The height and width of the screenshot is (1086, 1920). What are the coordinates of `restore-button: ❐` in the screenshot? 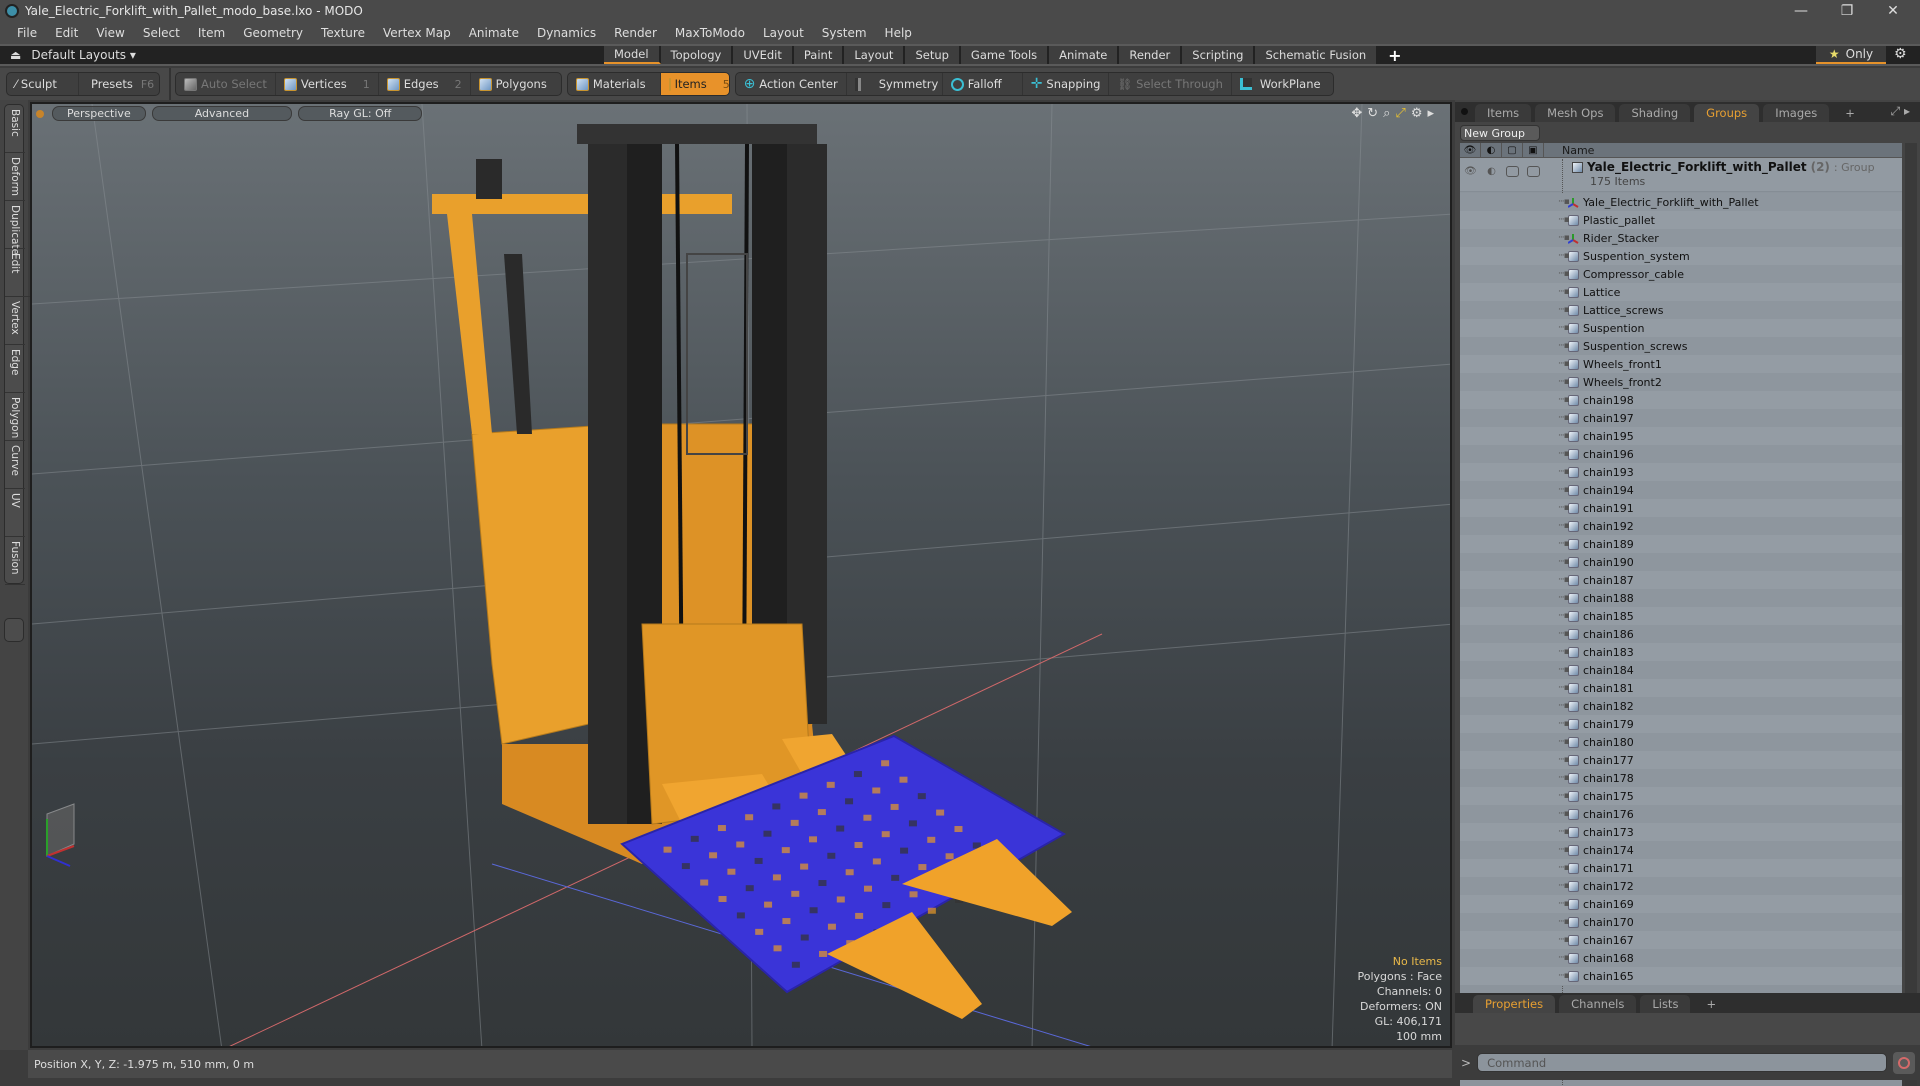 It's located at (1847, 11).